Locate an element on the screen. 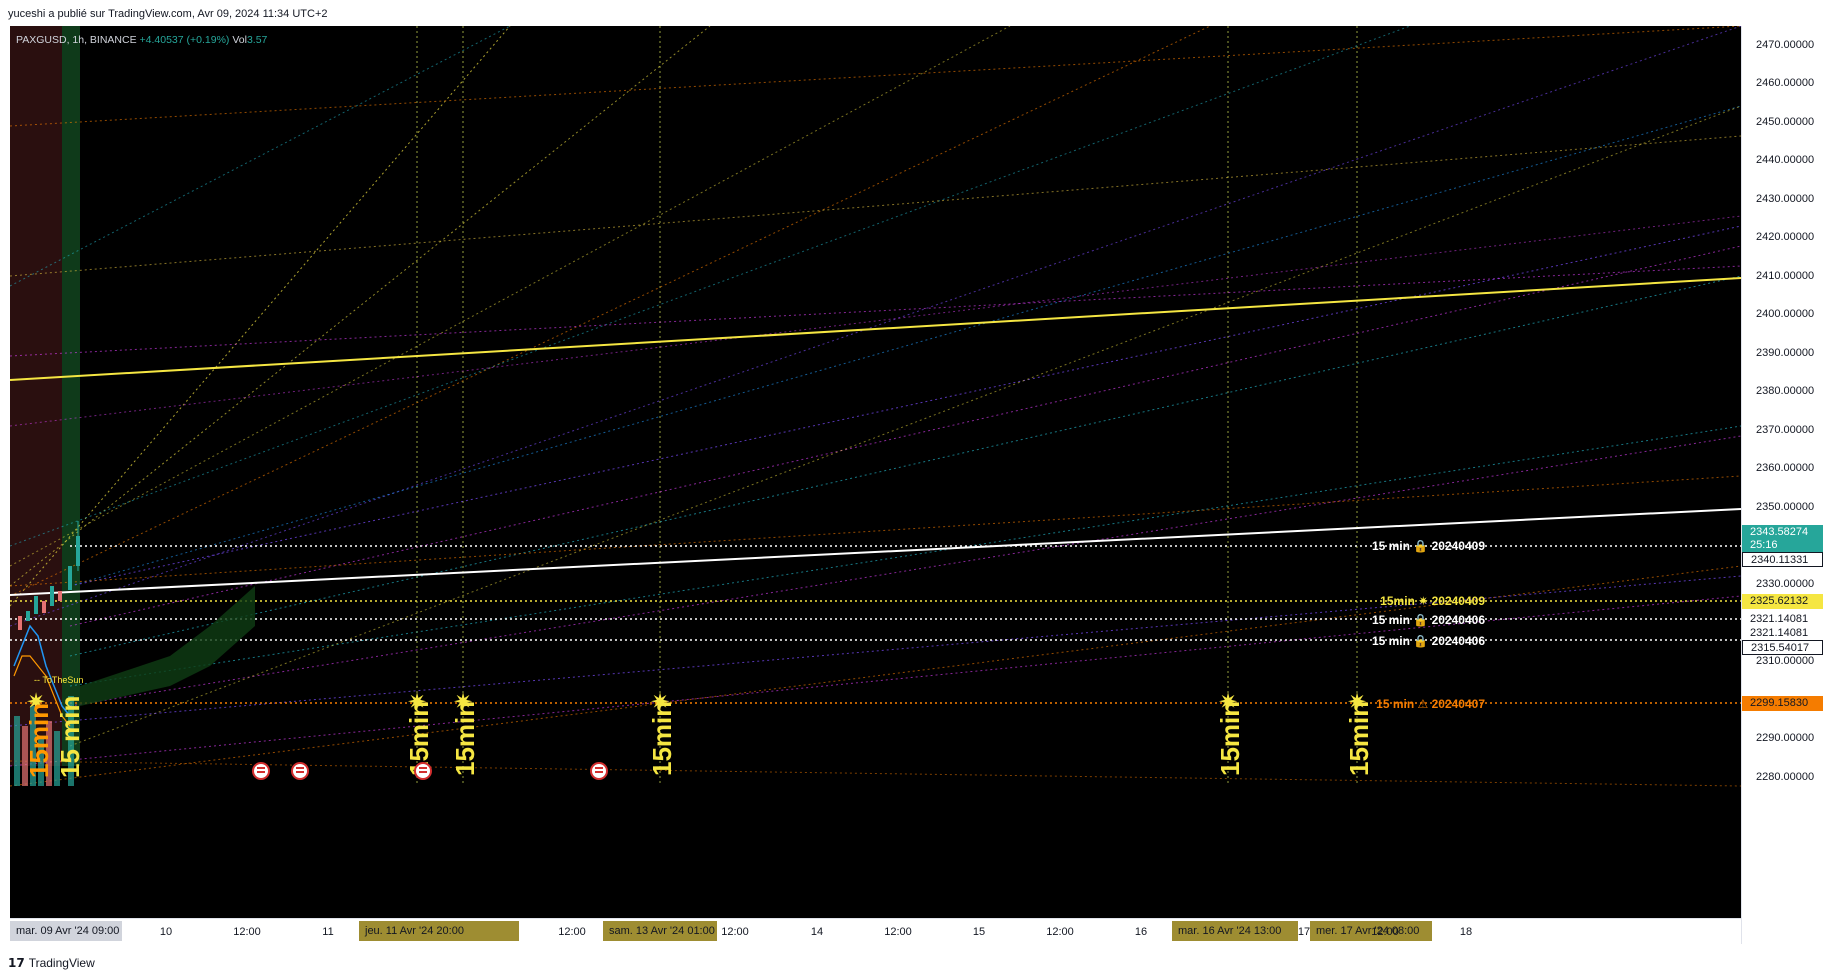 Image resolution: width=1835 pixels, height=979 pixels. time-tick: 14 is located at coordinates (817, 932).